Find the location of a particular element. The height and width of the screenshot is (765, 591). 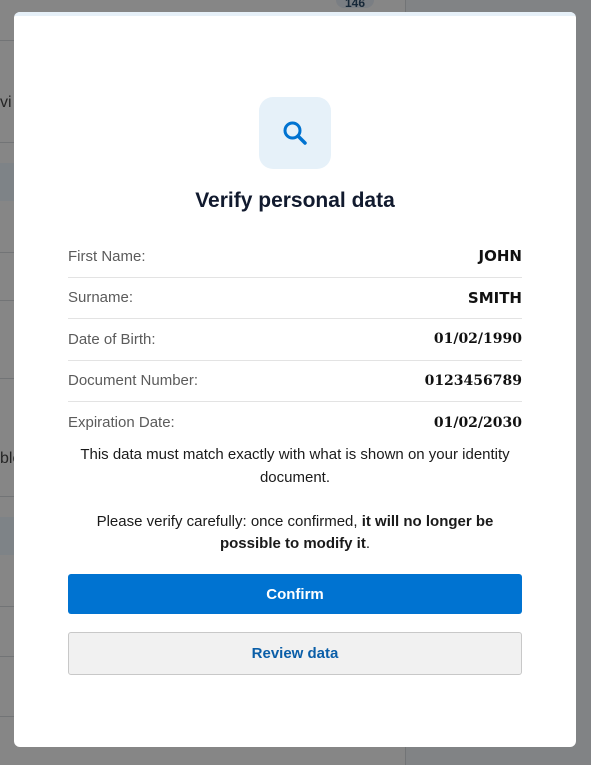

search-icon is located at coordinates (295, 133).